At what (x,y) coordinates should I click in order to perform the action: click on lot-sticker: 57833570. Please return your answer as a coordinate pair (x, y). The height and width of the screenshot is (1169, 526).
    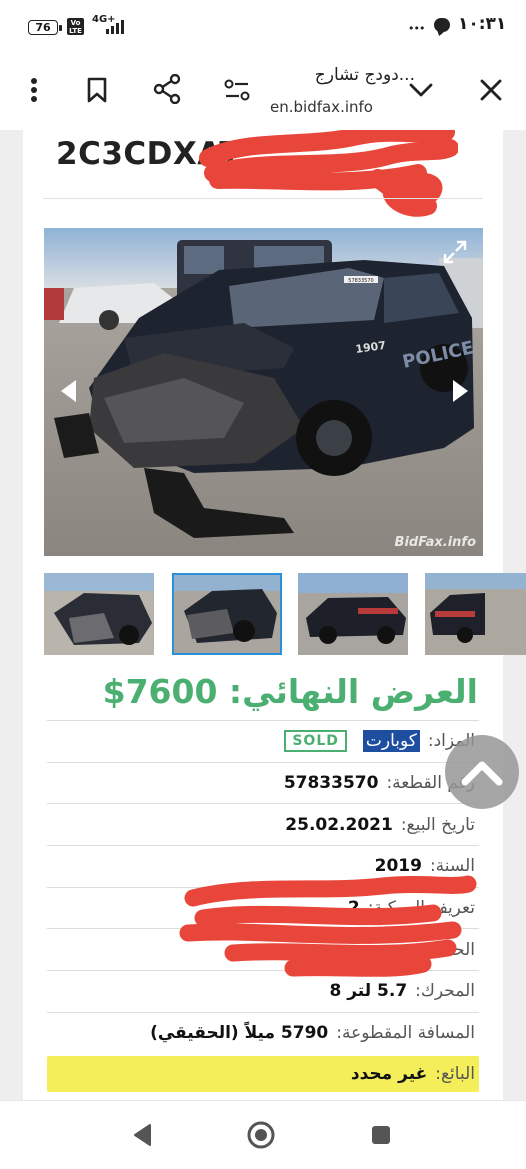
    Looking at the image, I should click on (360, 281).